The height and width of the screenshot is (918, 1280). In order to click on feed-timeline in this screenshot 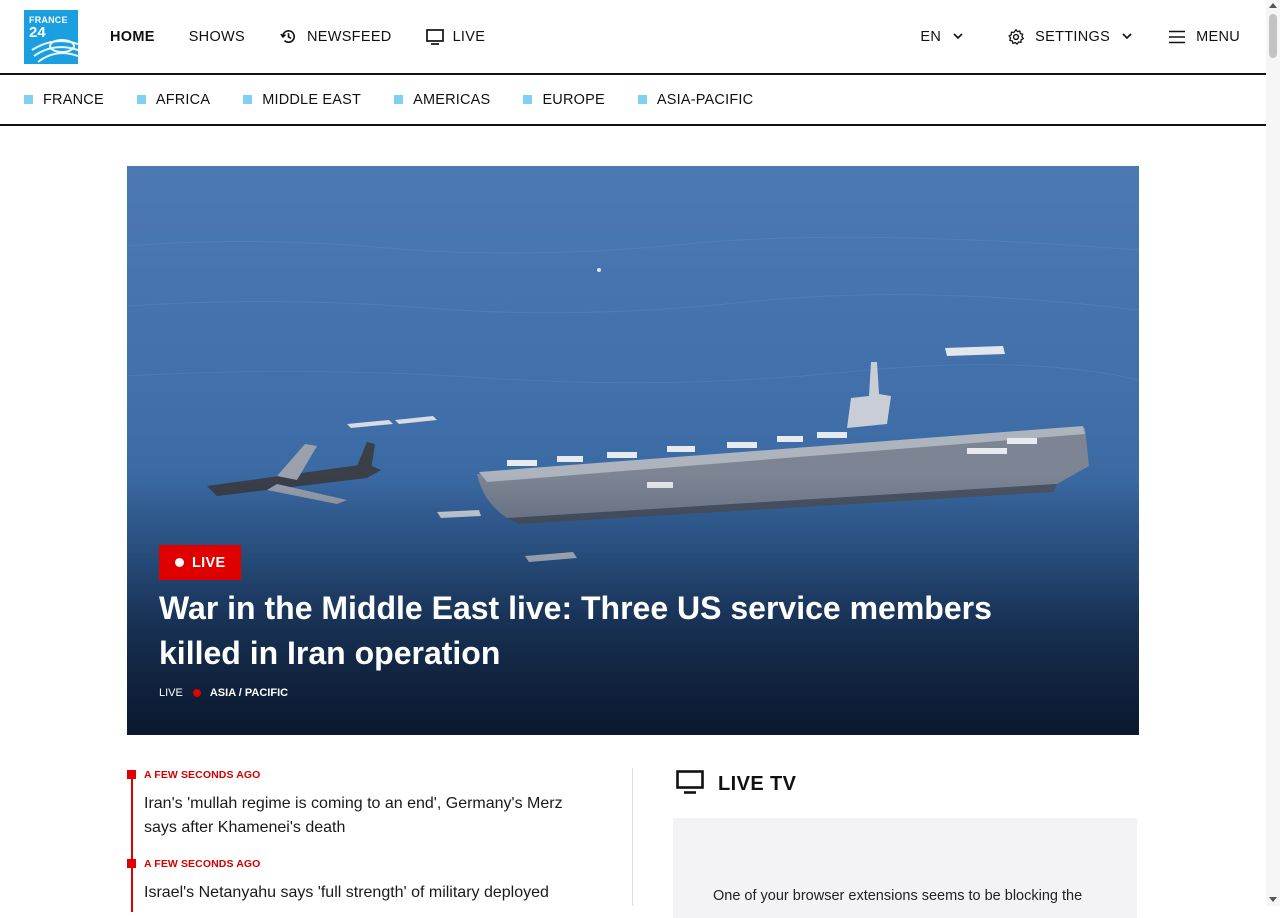, I will do `click(132, 842)`.